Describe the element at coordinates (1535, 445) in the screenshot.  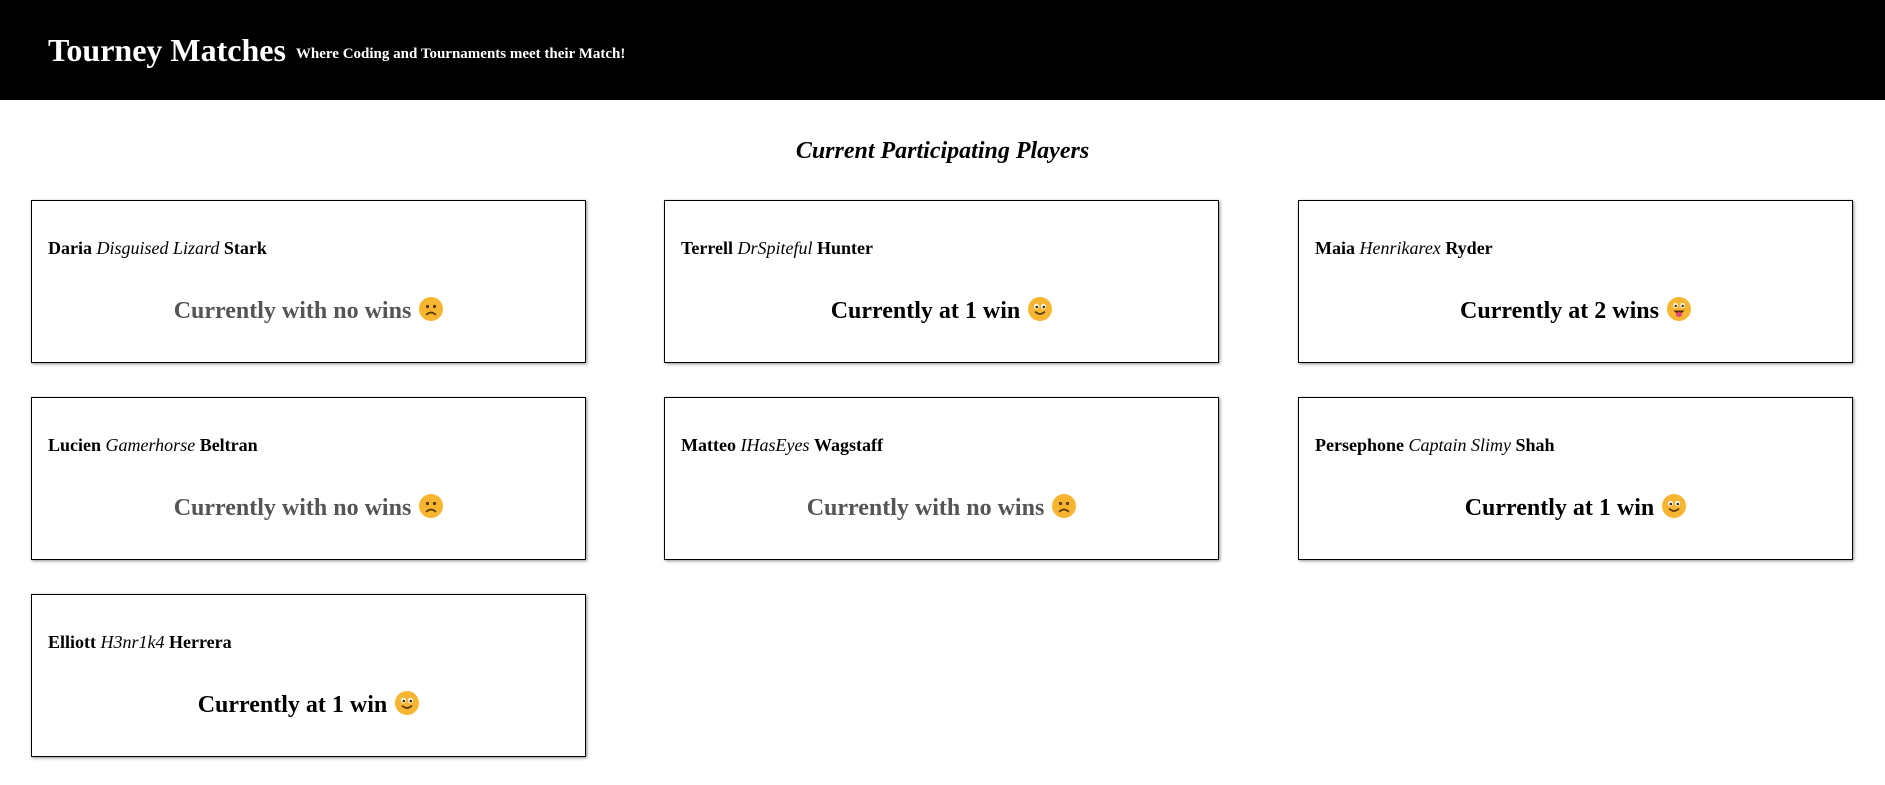
I see `player-last-name: Shah` at that location.